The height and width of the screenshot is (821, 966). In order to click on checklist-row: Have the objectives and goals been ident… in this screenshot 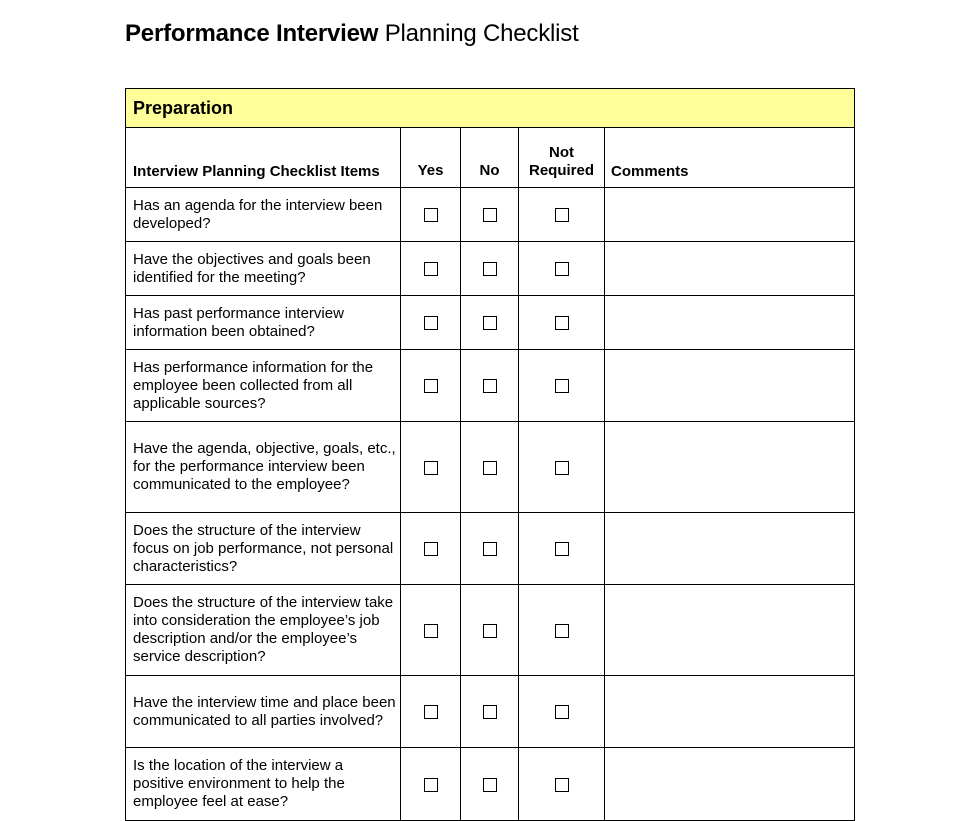, I will do `click(490, 268)`.